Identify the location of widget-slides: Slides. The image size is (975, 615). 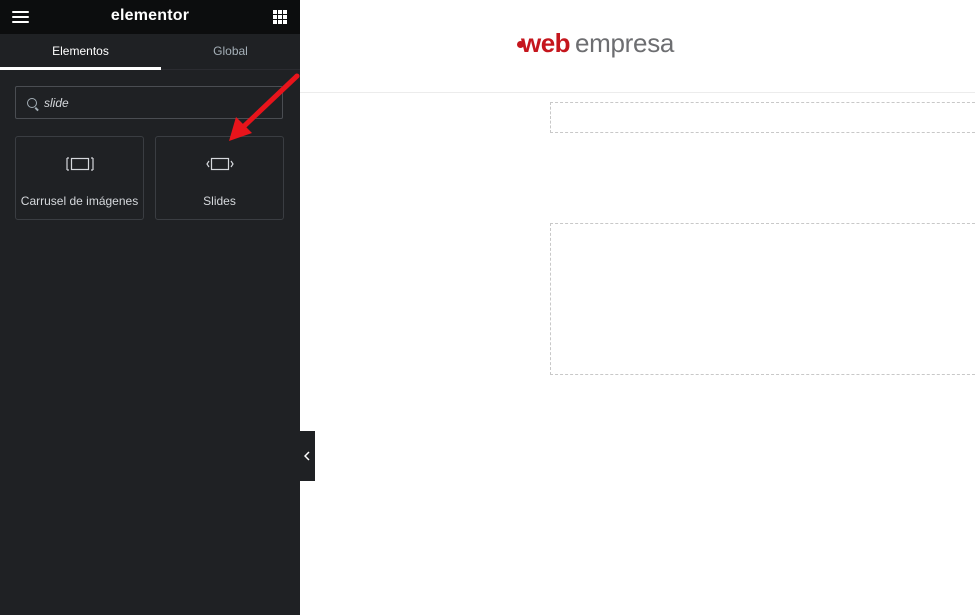
(219, 178).